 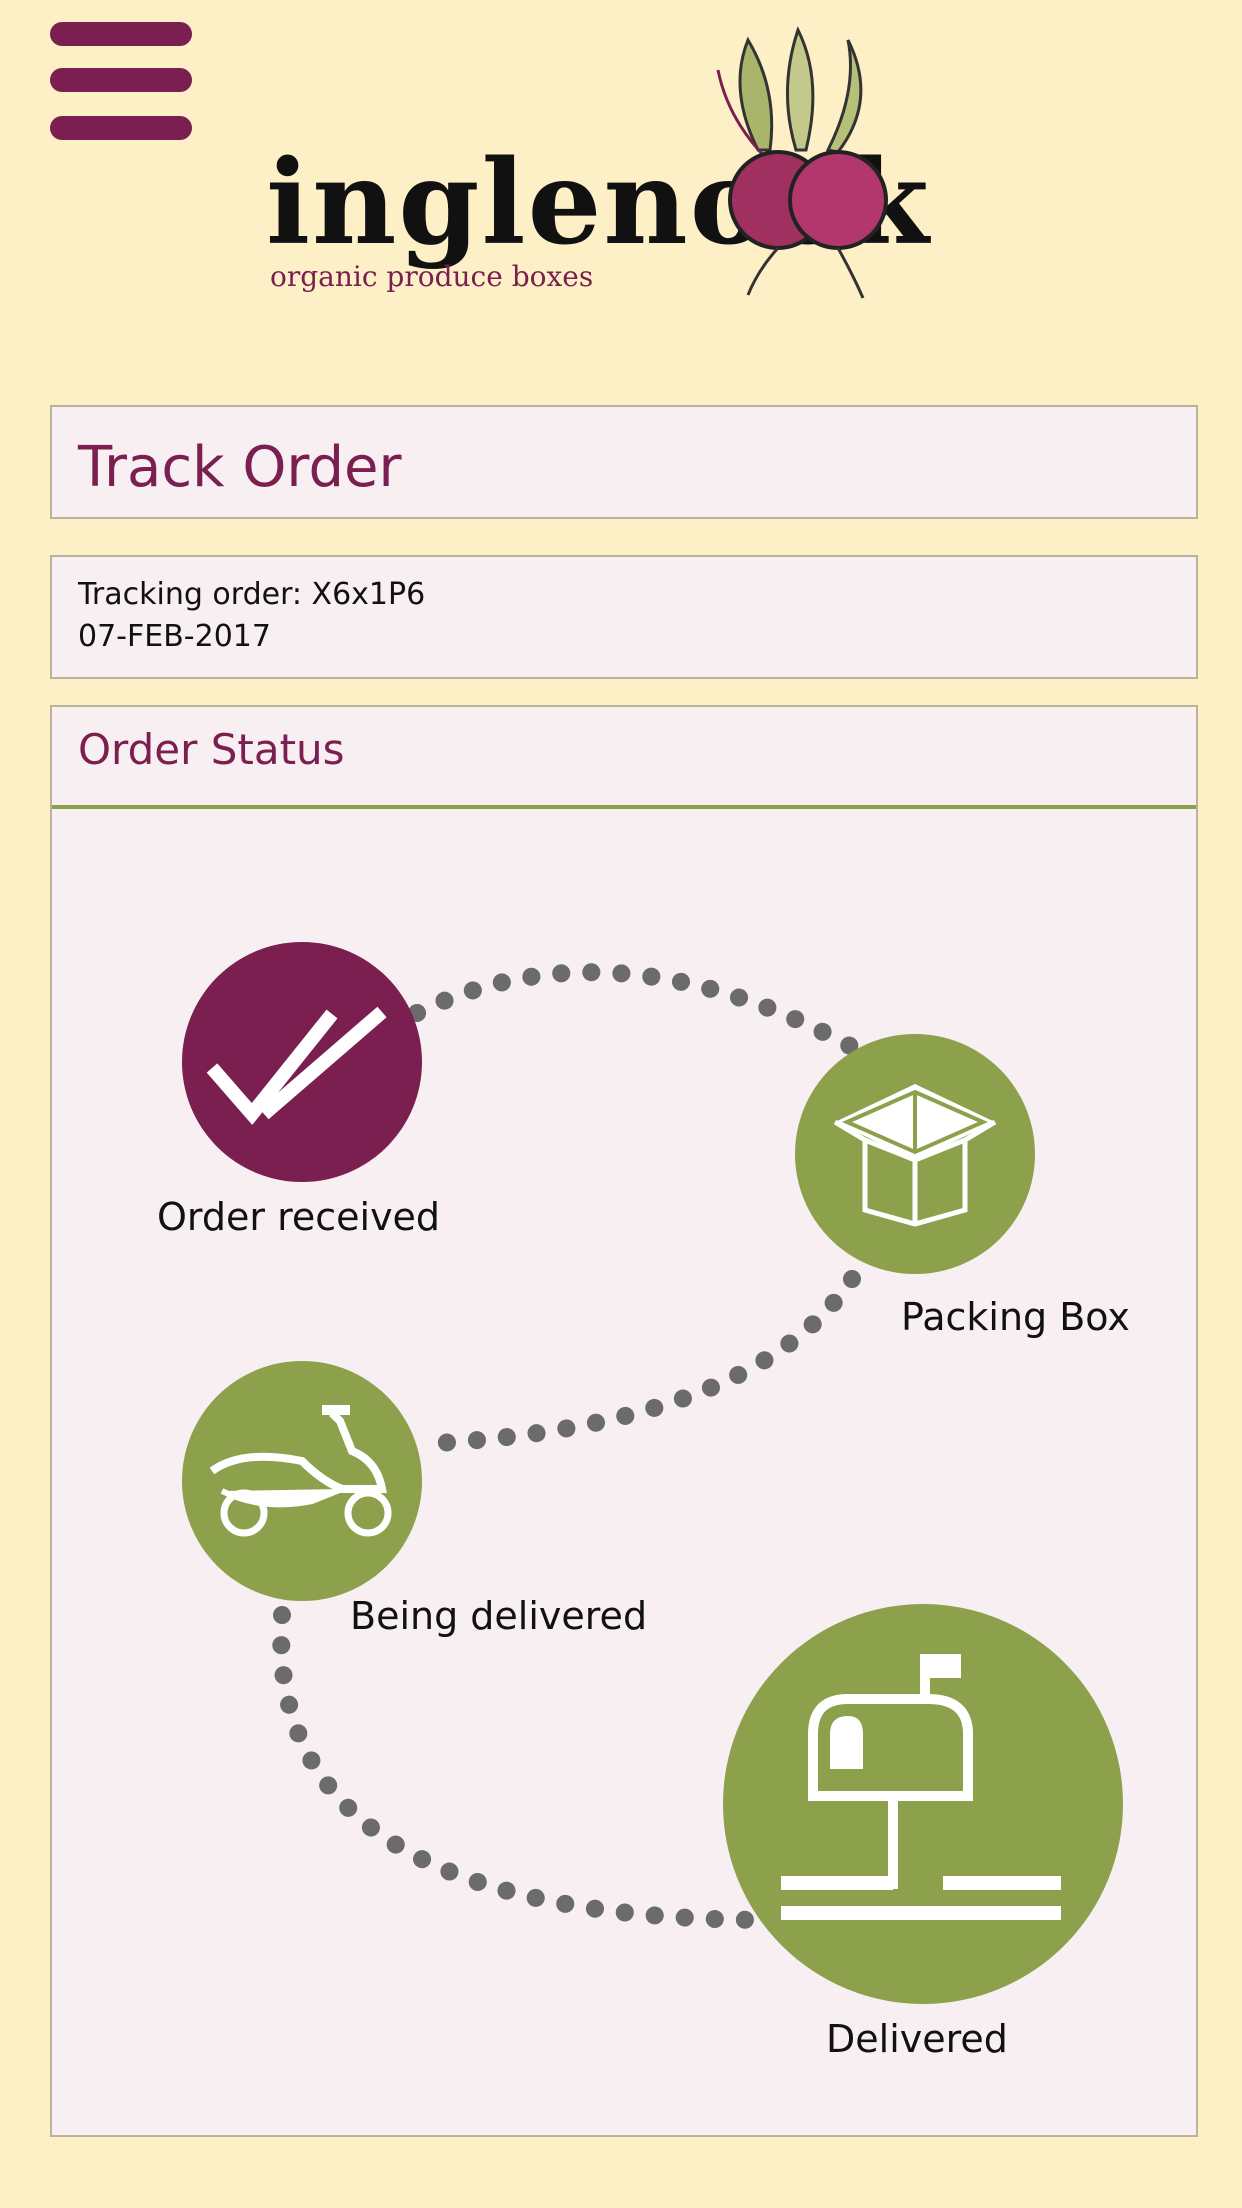 I want to click on step-packing-box, so click(x=915, y=1154).